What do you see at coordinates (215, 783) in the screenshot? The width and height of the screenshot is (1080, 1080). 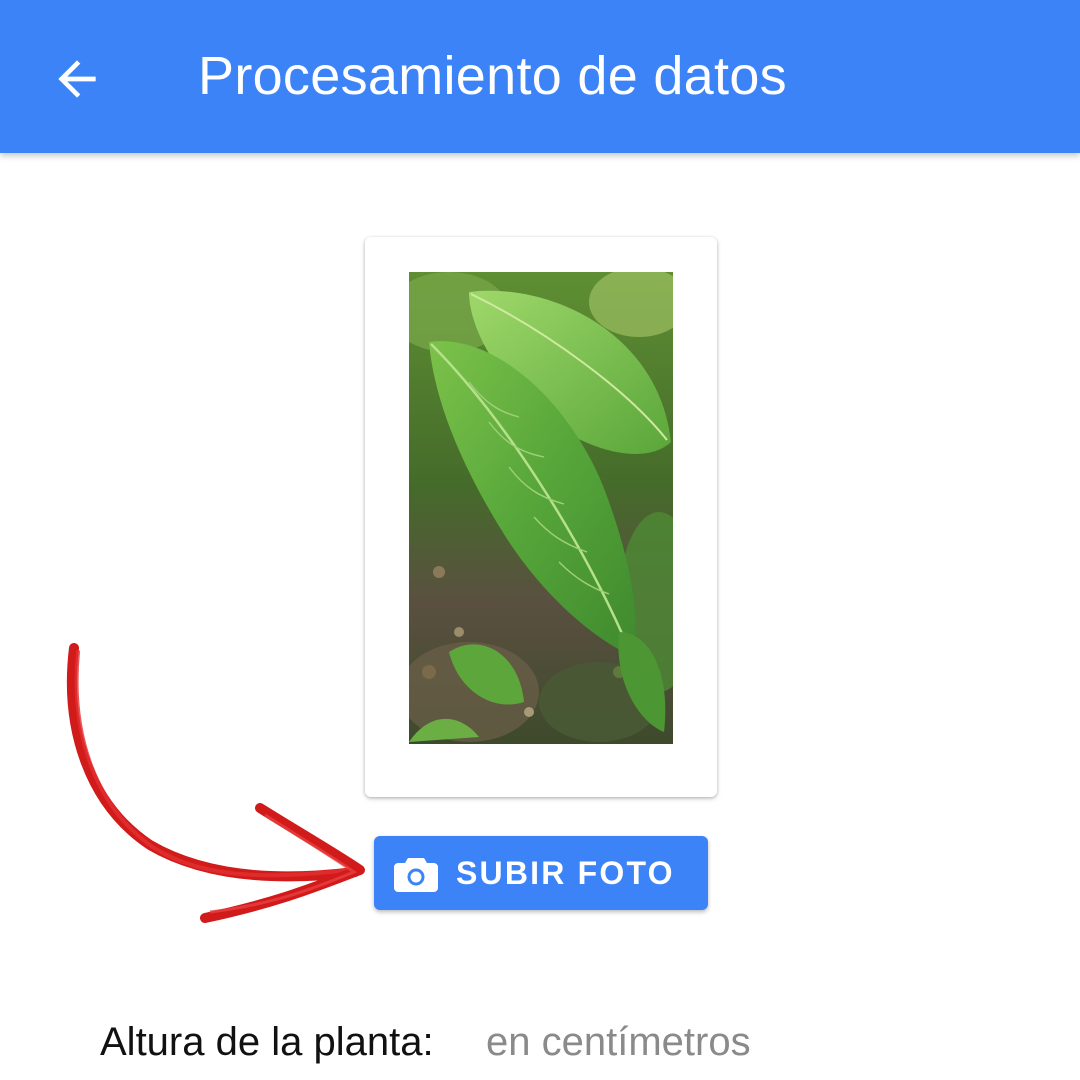 I see `red-hand-drawn-arrow` at bounding box center [215, 783].